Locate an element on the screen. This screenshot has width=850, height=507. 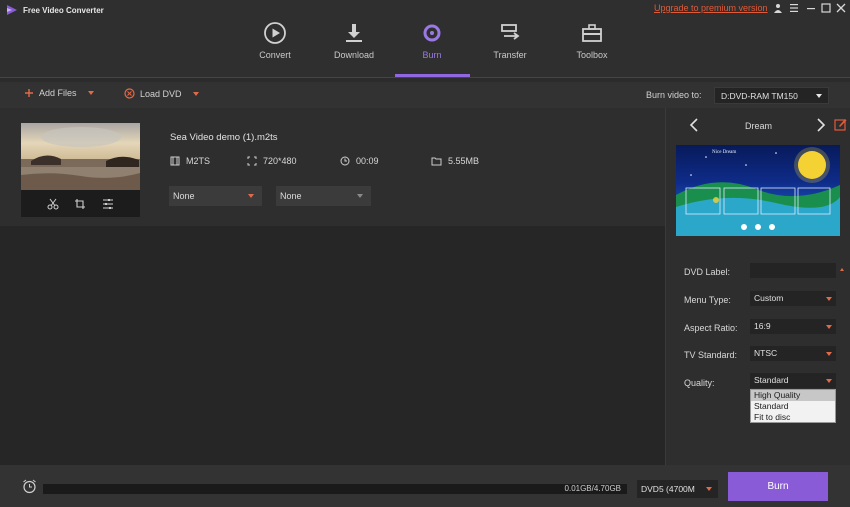
quality-option: Standard is located at coordinates (793, 406).